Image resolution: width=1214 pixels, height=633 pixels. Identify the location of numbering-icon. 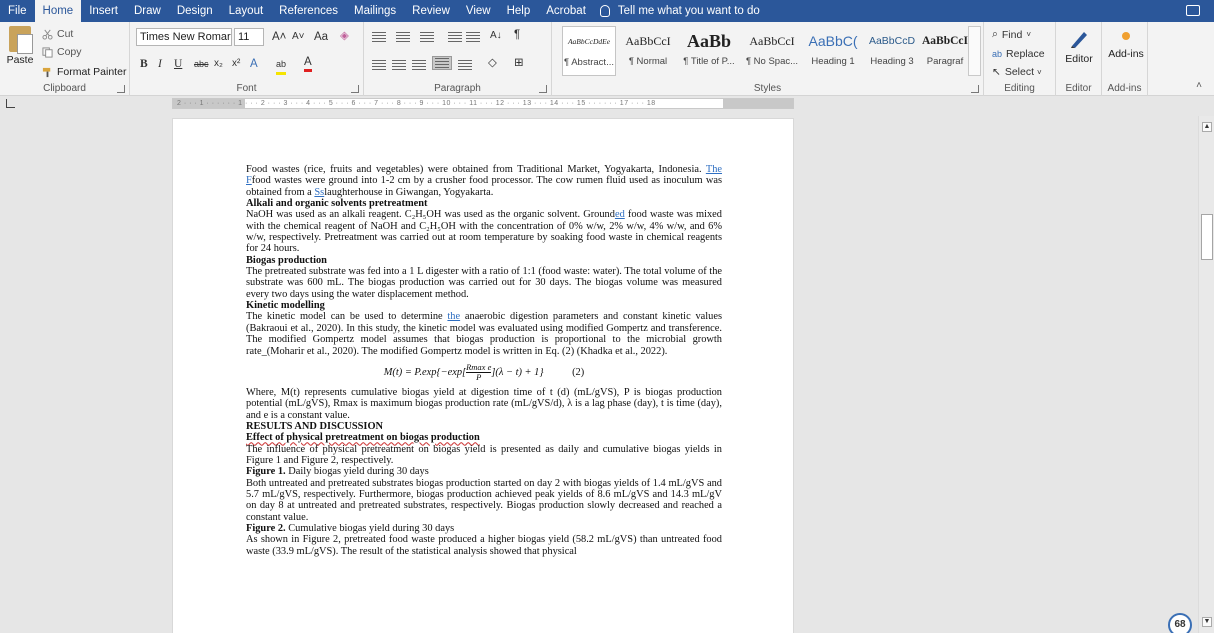
(406, 37).